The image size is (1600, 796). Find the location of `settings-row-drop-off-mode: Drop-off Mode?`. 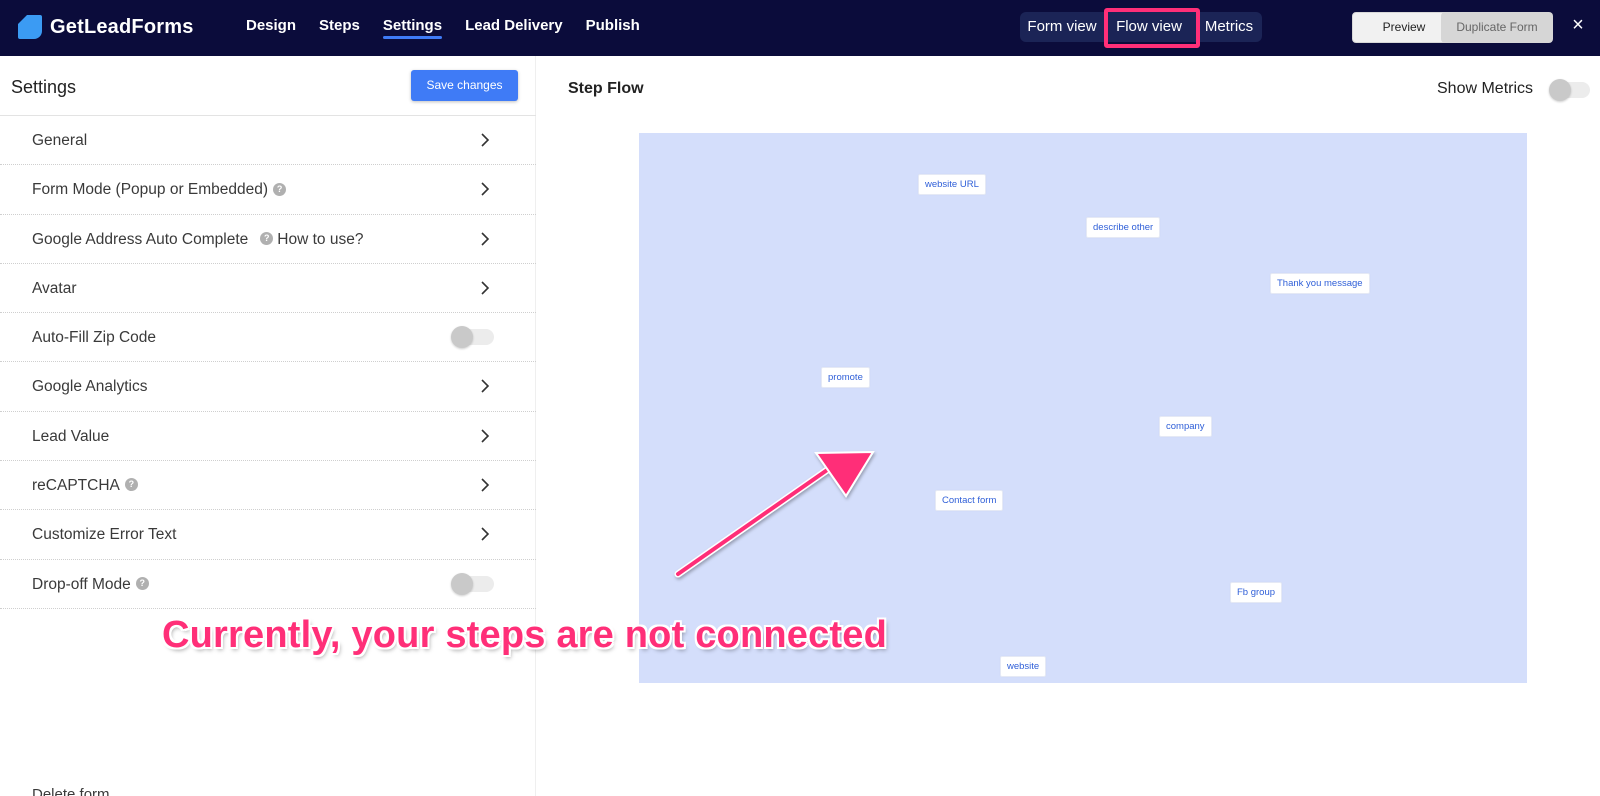

settings-row-drop-off-mode: Drop-off Mode? is located at coordinates (268, 584).